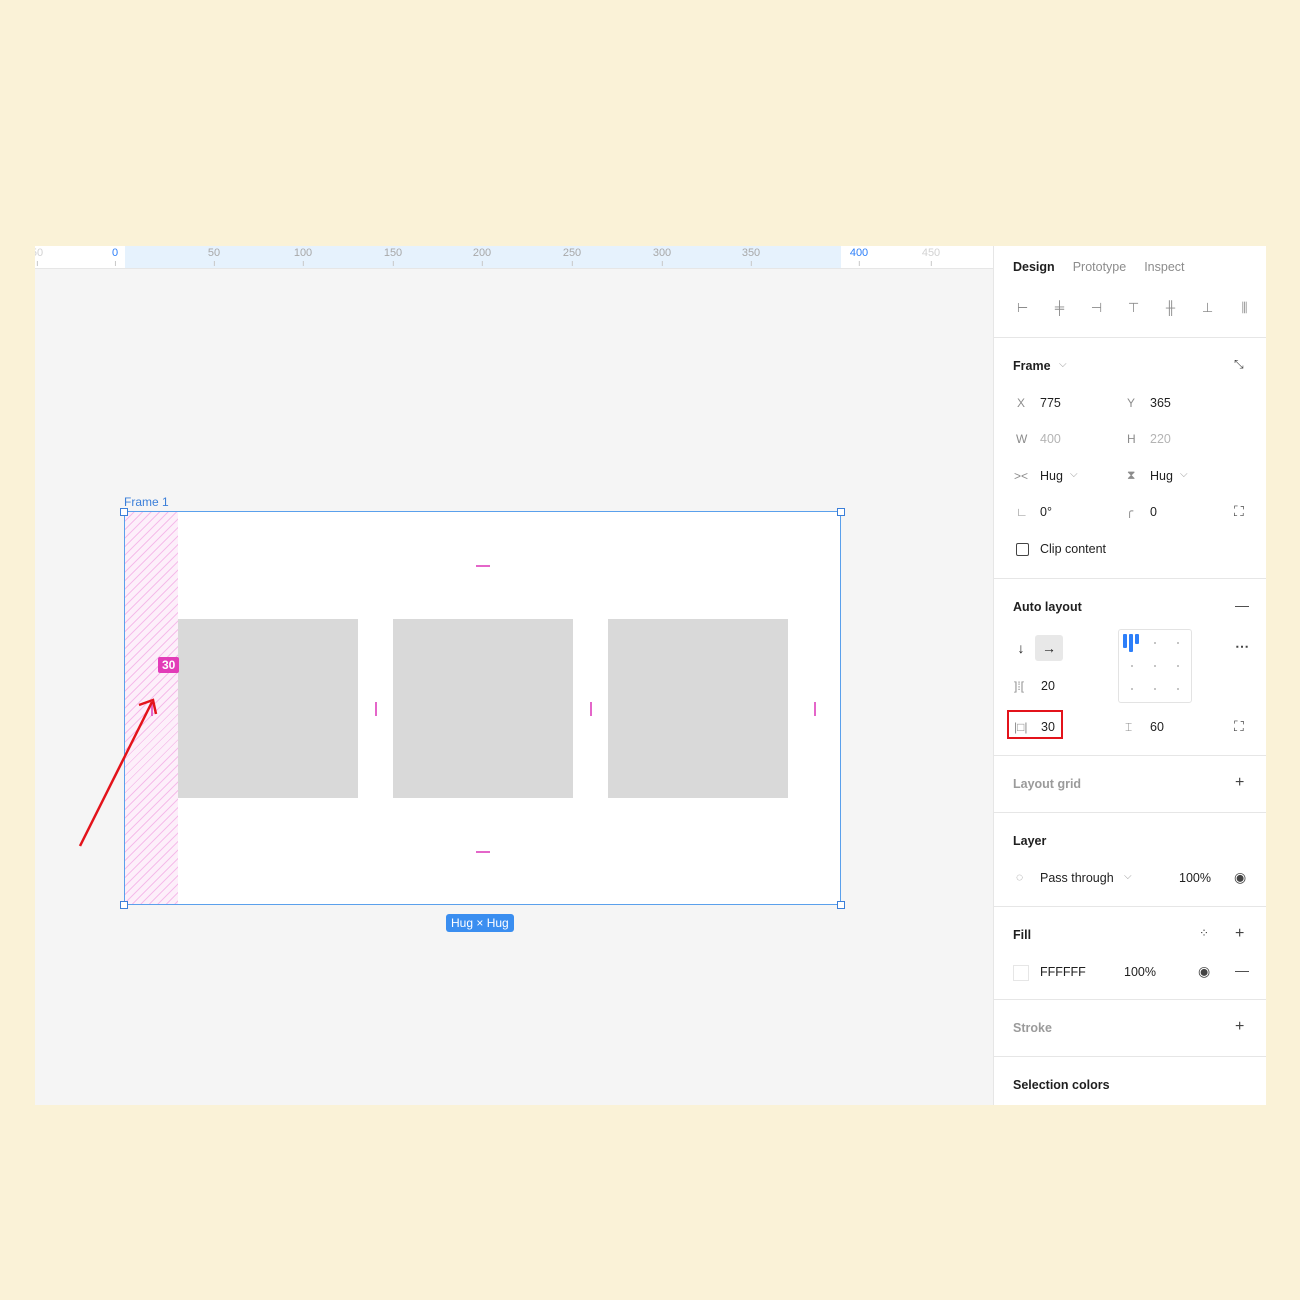 The height and width of the screenshot is (1300, 1300). I want to click on panel-header: Design Prototype Inspect ⊢ ╪ ⊣ ⊤ ╫ ⊥ ⫼, so click(1130, 292).